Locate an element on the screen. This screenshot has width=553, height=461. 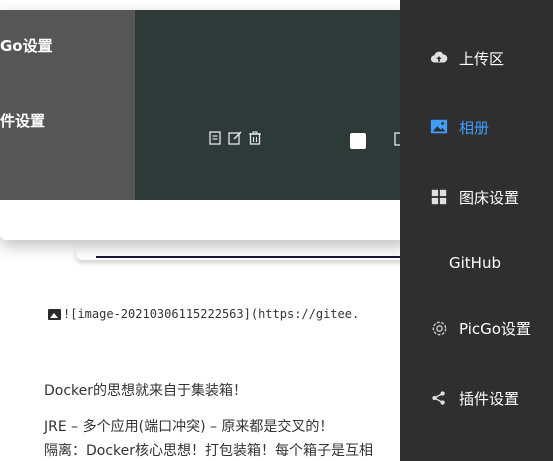
image-icon is located at coordinates (54, 314).